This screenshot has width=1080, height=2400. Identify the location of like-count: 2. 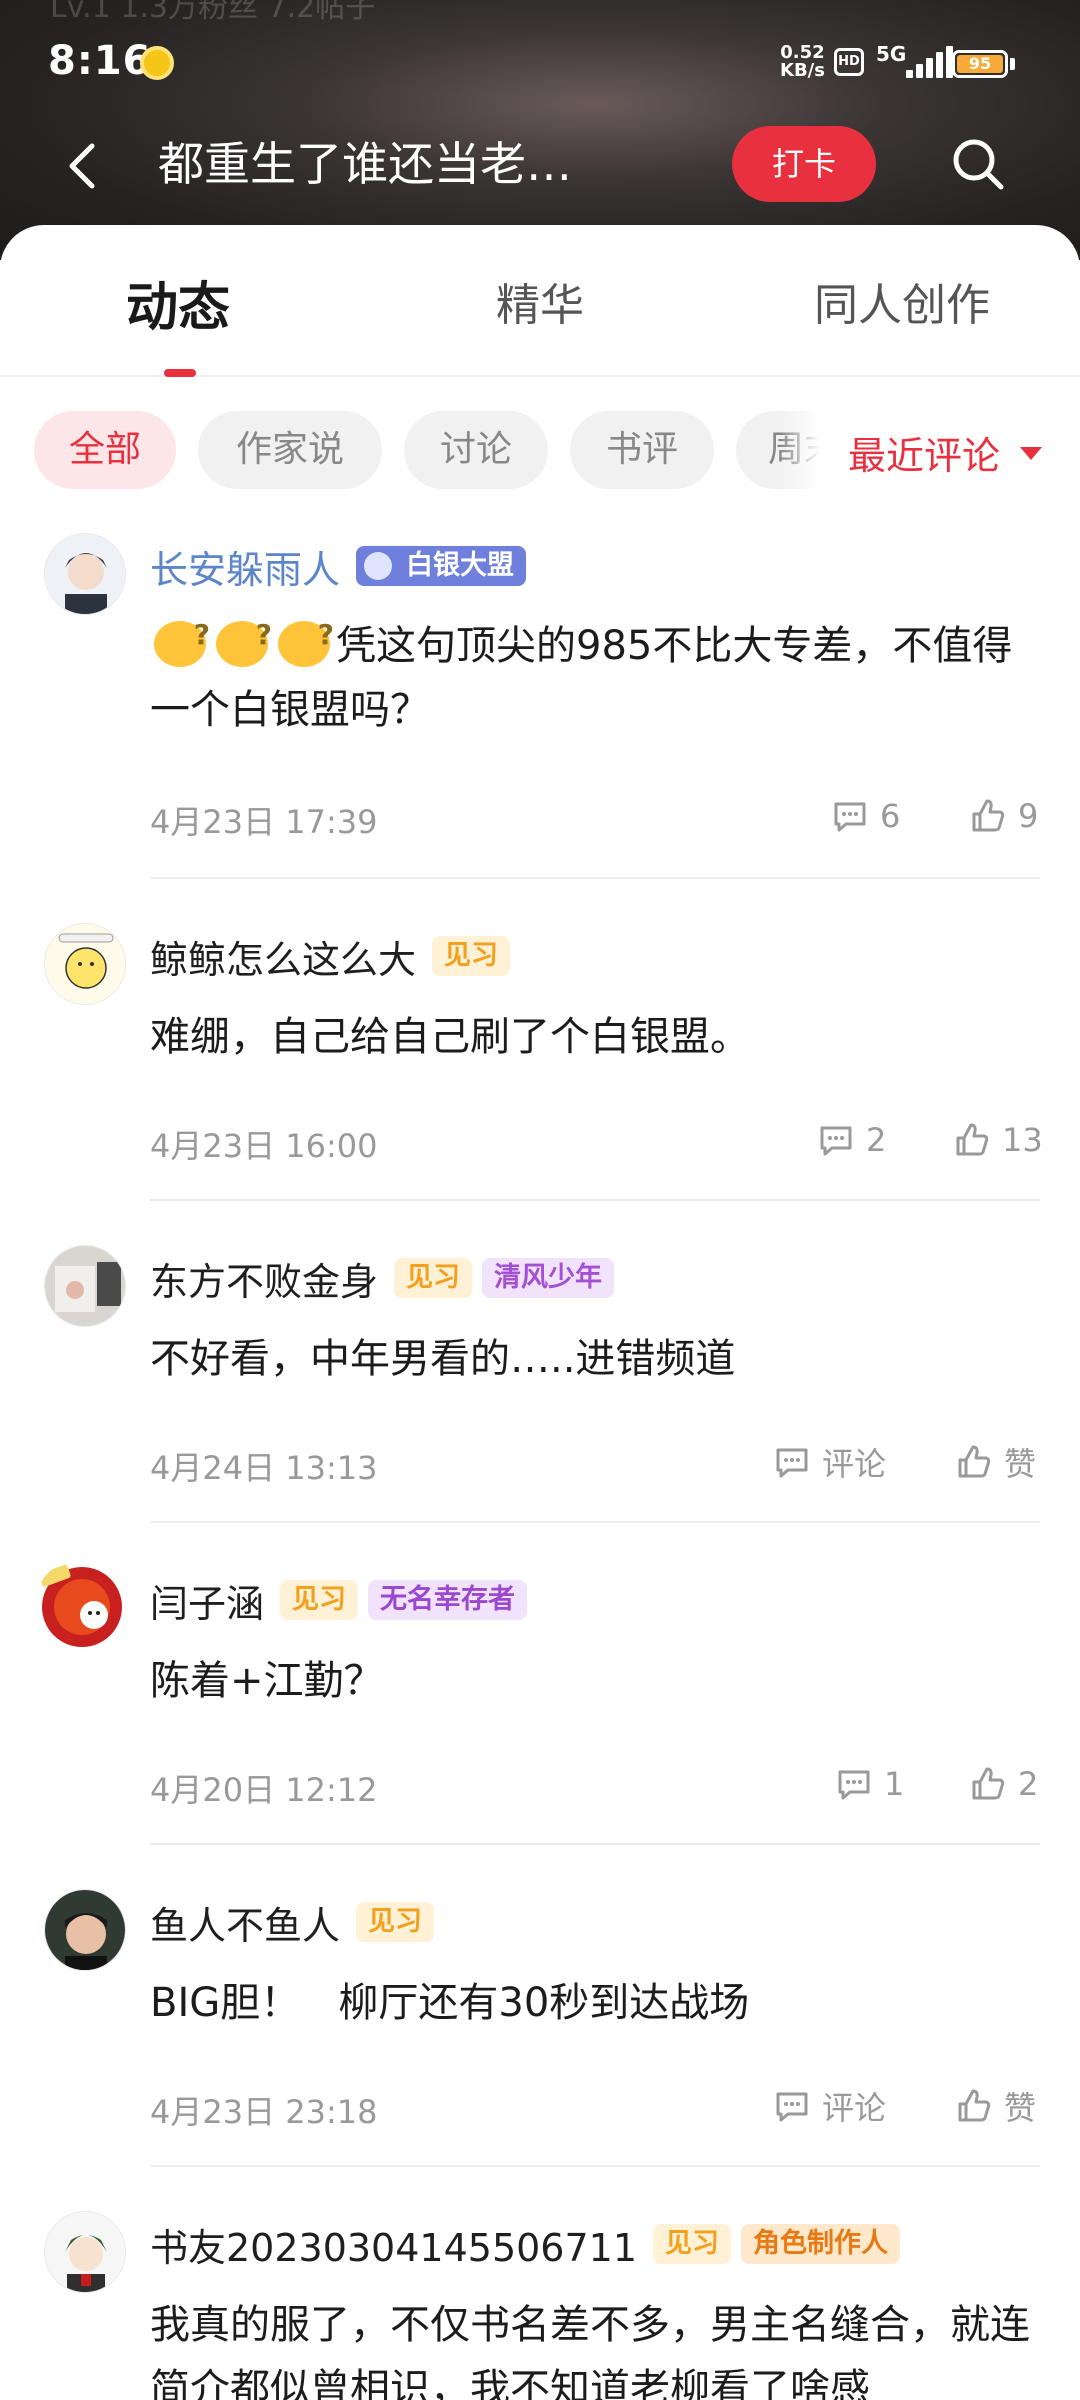
(1028, 1784).